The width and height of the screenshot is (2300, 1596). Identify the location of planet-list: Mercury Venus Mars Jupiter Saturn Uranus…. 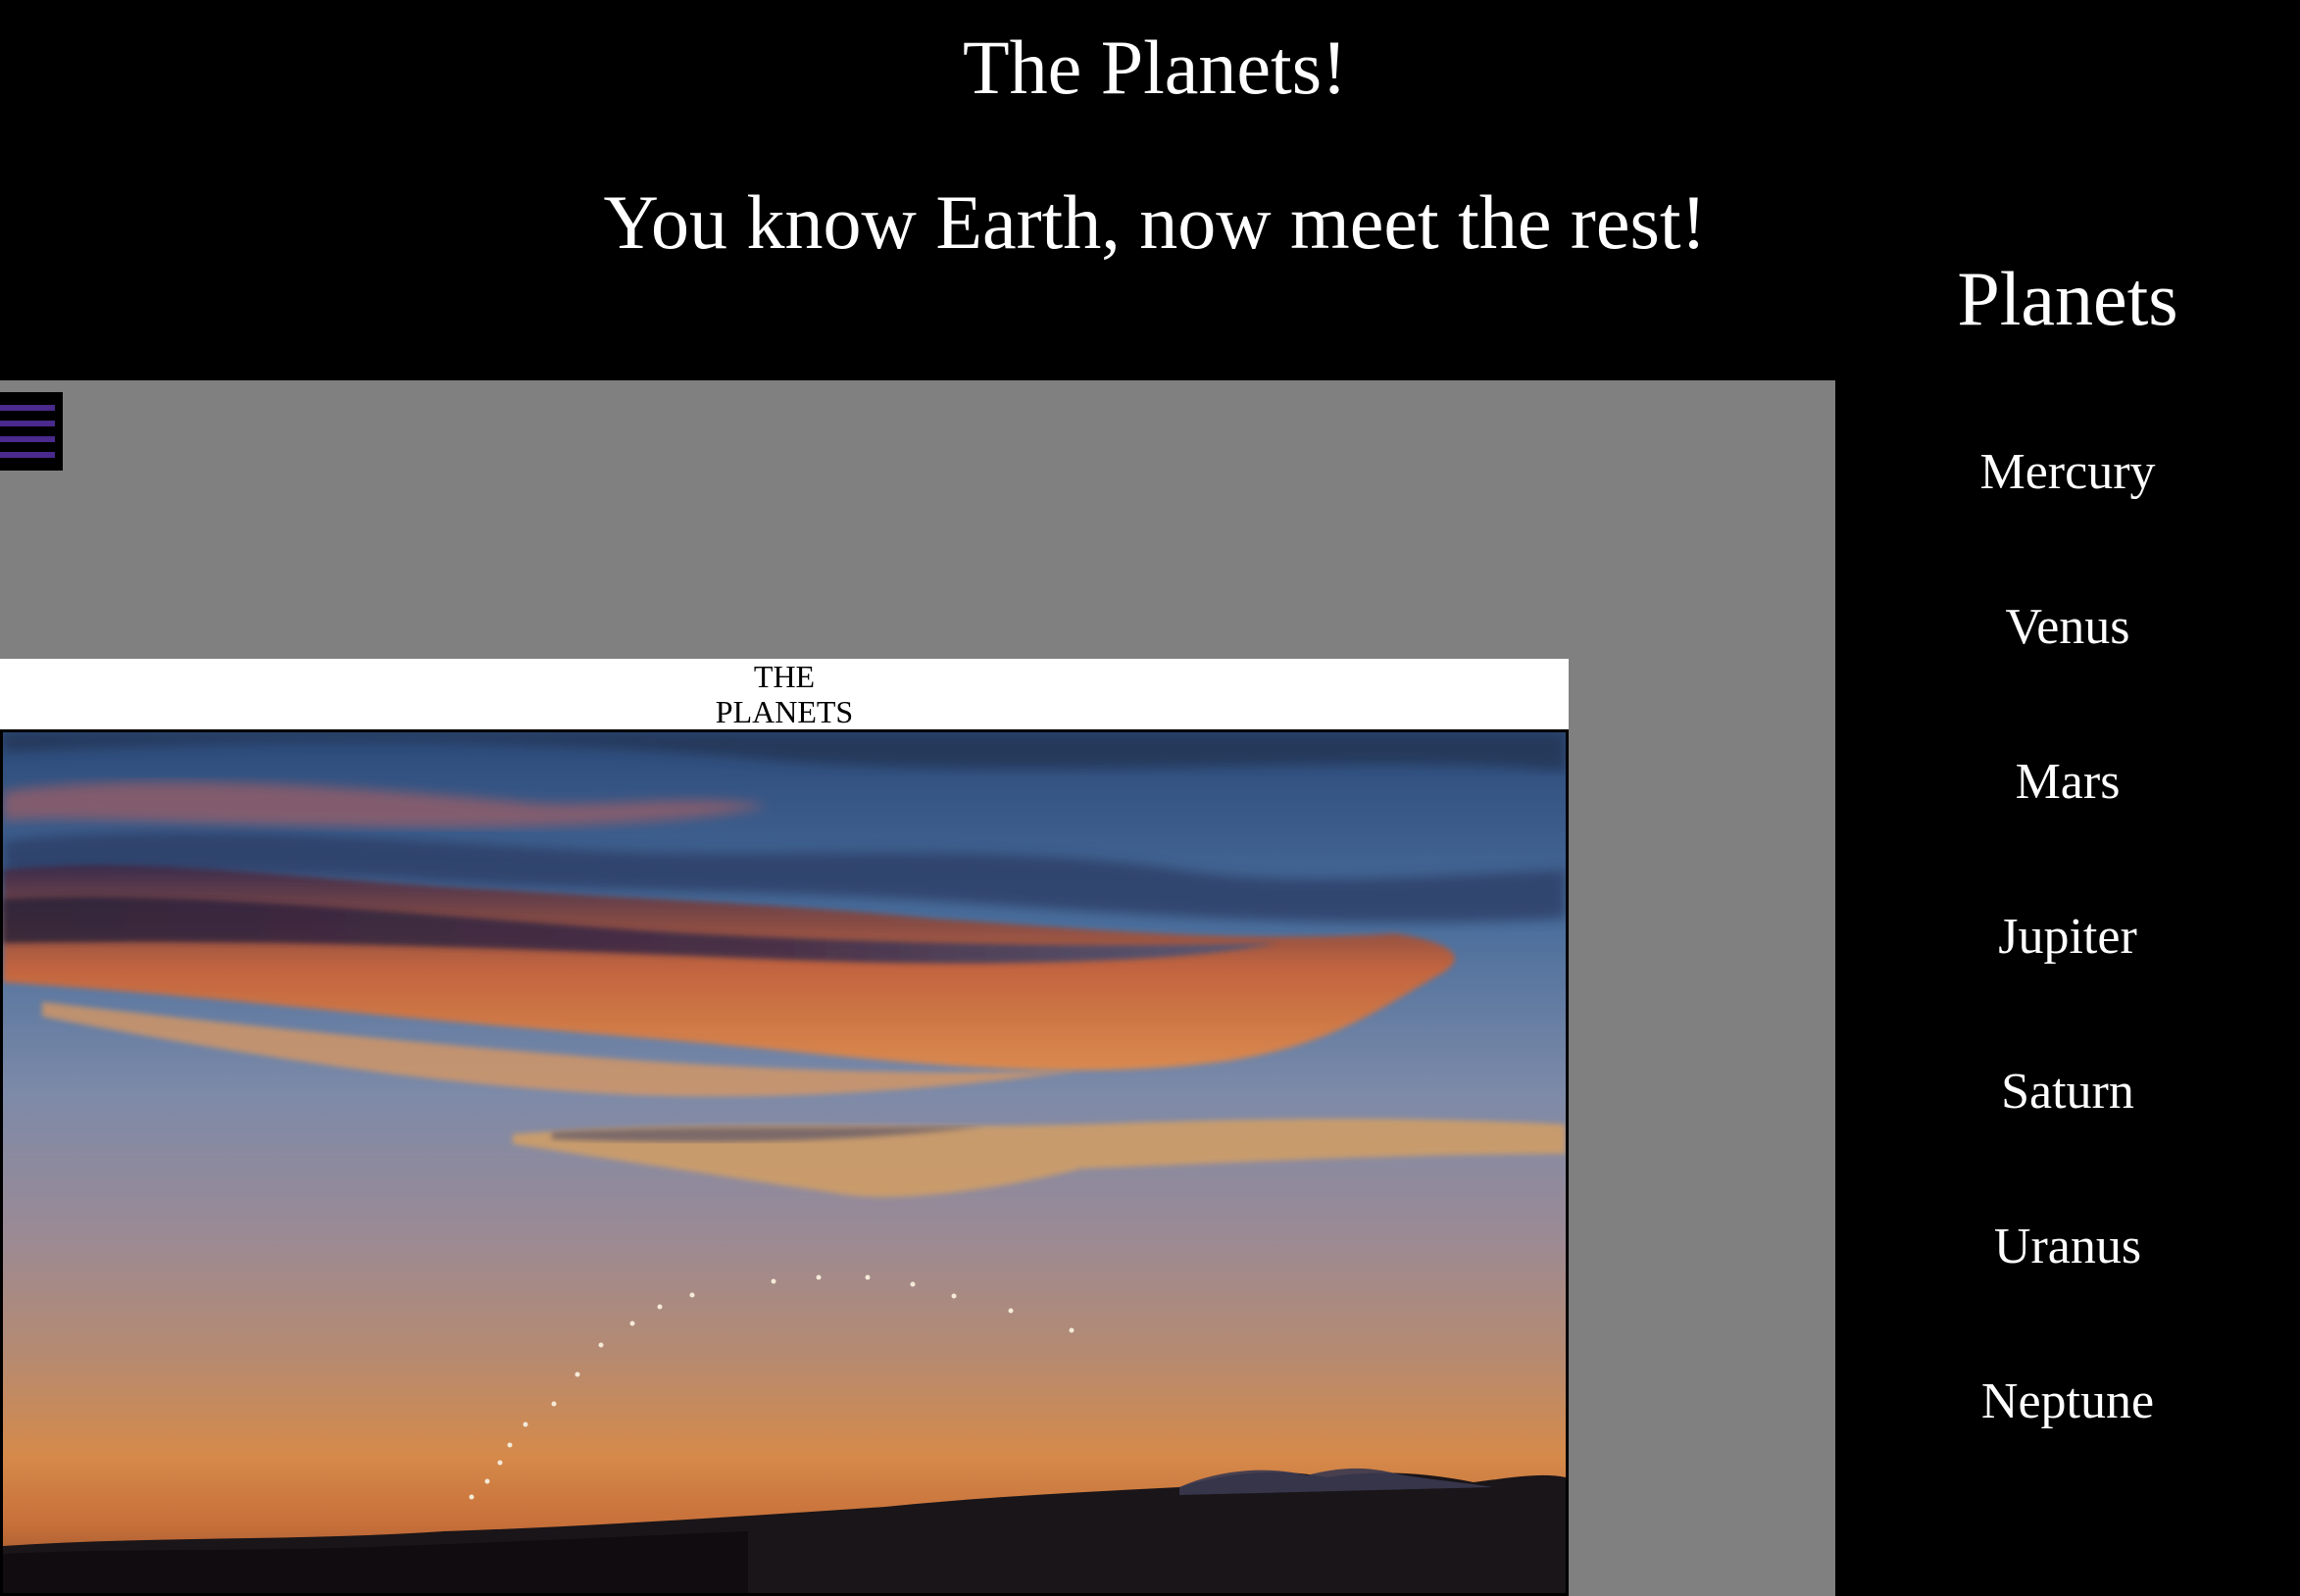
(2067, 981).